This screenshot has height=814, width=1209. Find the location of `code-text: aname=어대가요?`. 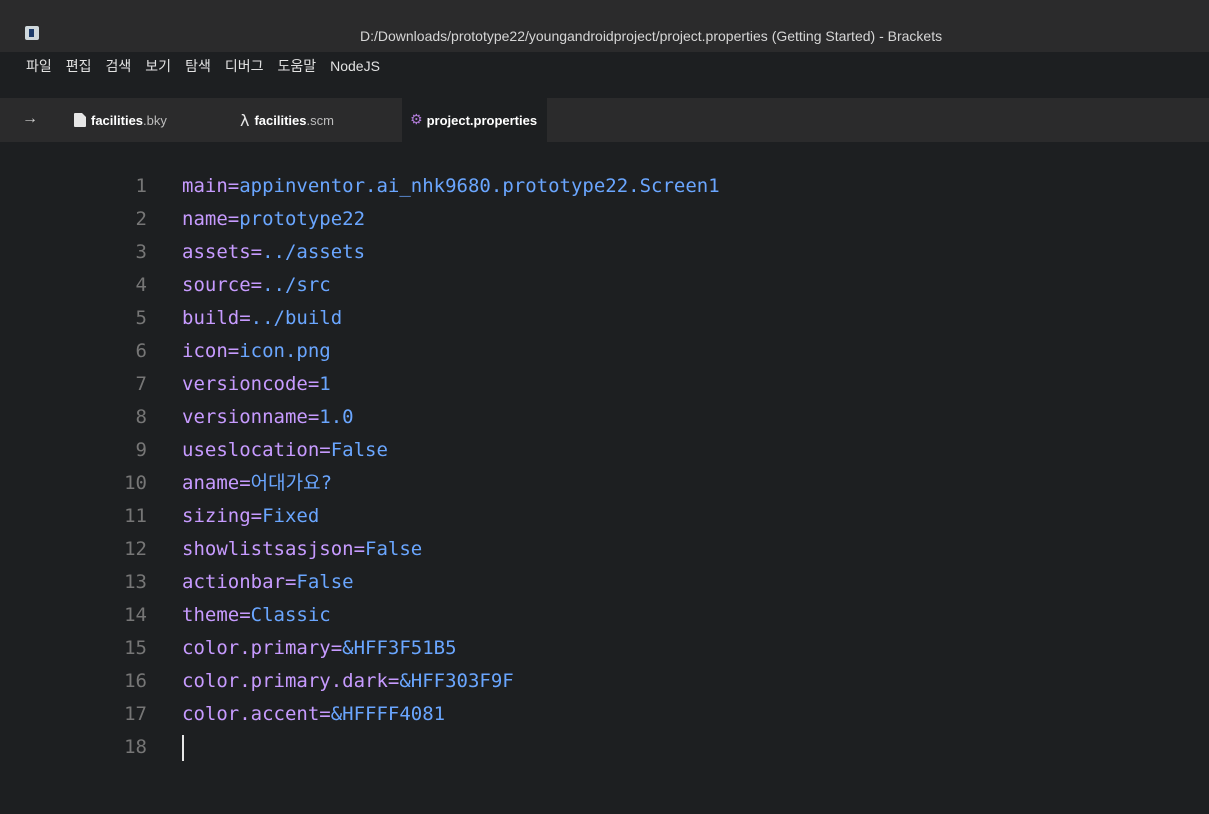

code-text: aname=어대가요? is located at coordinates (257, 483).